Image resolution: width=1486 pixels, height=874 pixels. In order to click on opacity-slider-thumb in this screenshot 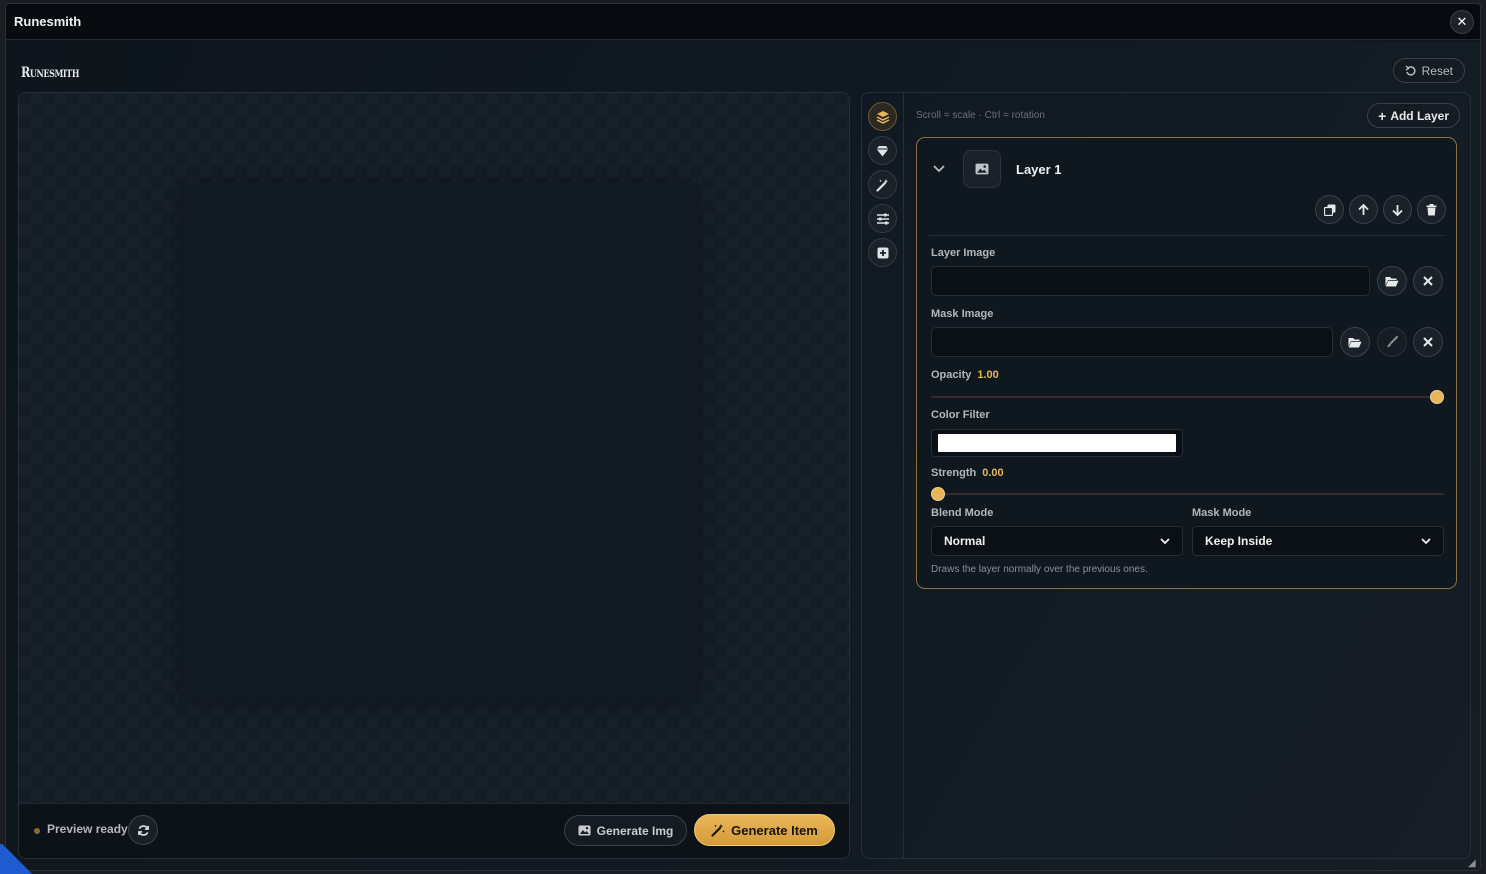, I will do `click(1437, 397)`.